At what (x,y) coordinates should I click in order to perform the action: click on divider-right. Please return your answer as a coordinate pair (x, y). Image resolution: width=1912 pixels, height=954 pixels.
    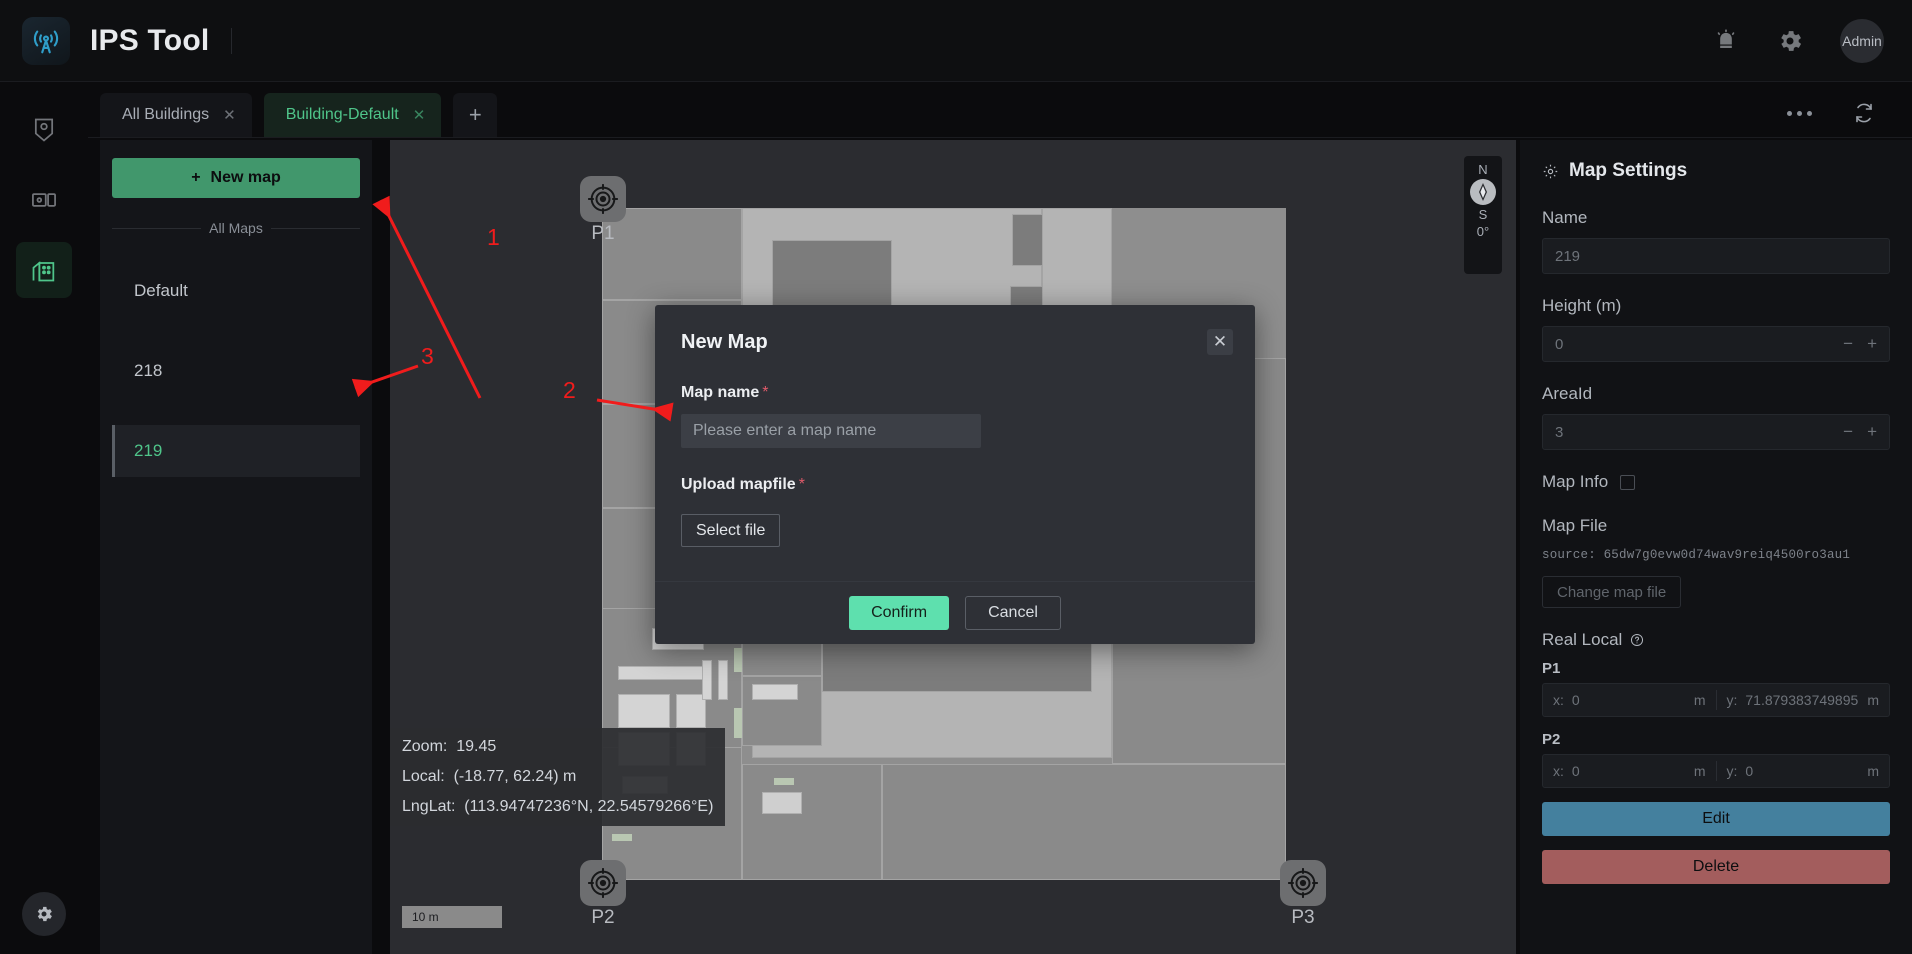
    Looking at the image, I should click on (315, 228).